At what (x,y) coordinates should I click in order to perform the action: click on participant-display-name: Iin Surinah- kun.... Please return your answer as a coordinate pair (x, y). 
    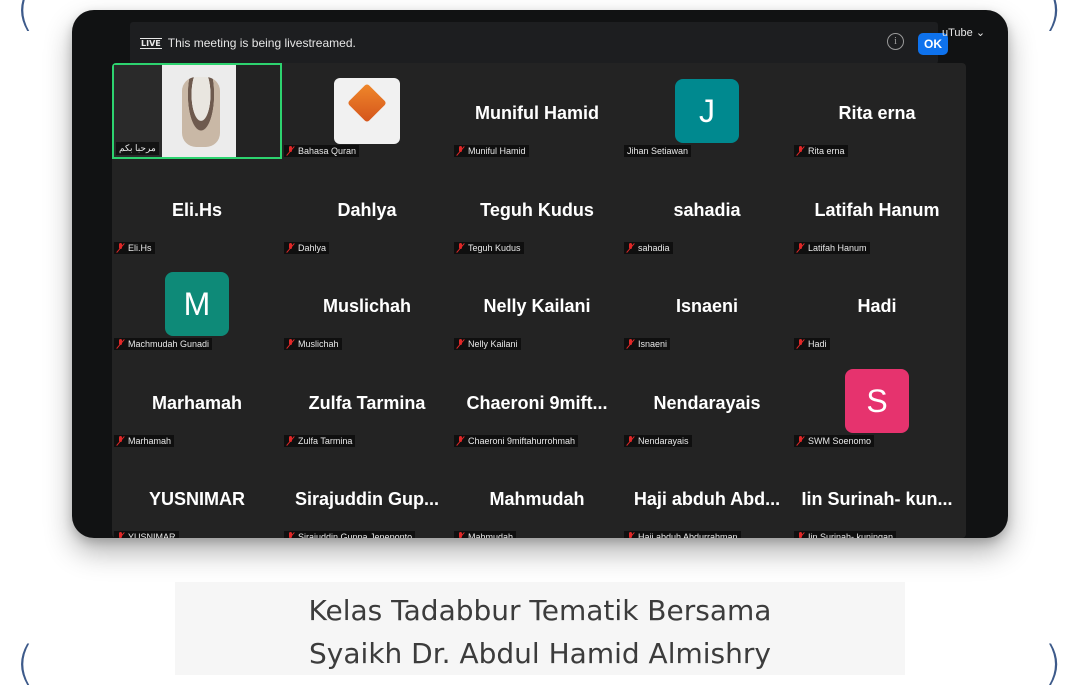
    Looking at the image, I should click on (877, 499).